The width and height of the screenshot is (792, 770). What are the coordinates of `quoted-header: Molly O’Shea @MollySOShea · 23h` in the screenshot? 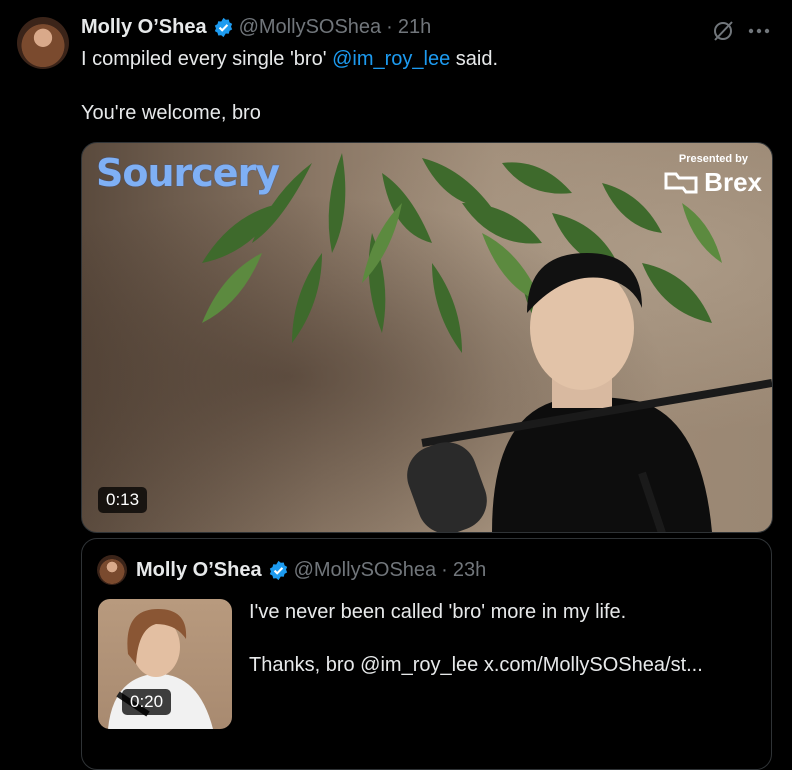 It's located at (311, 570).